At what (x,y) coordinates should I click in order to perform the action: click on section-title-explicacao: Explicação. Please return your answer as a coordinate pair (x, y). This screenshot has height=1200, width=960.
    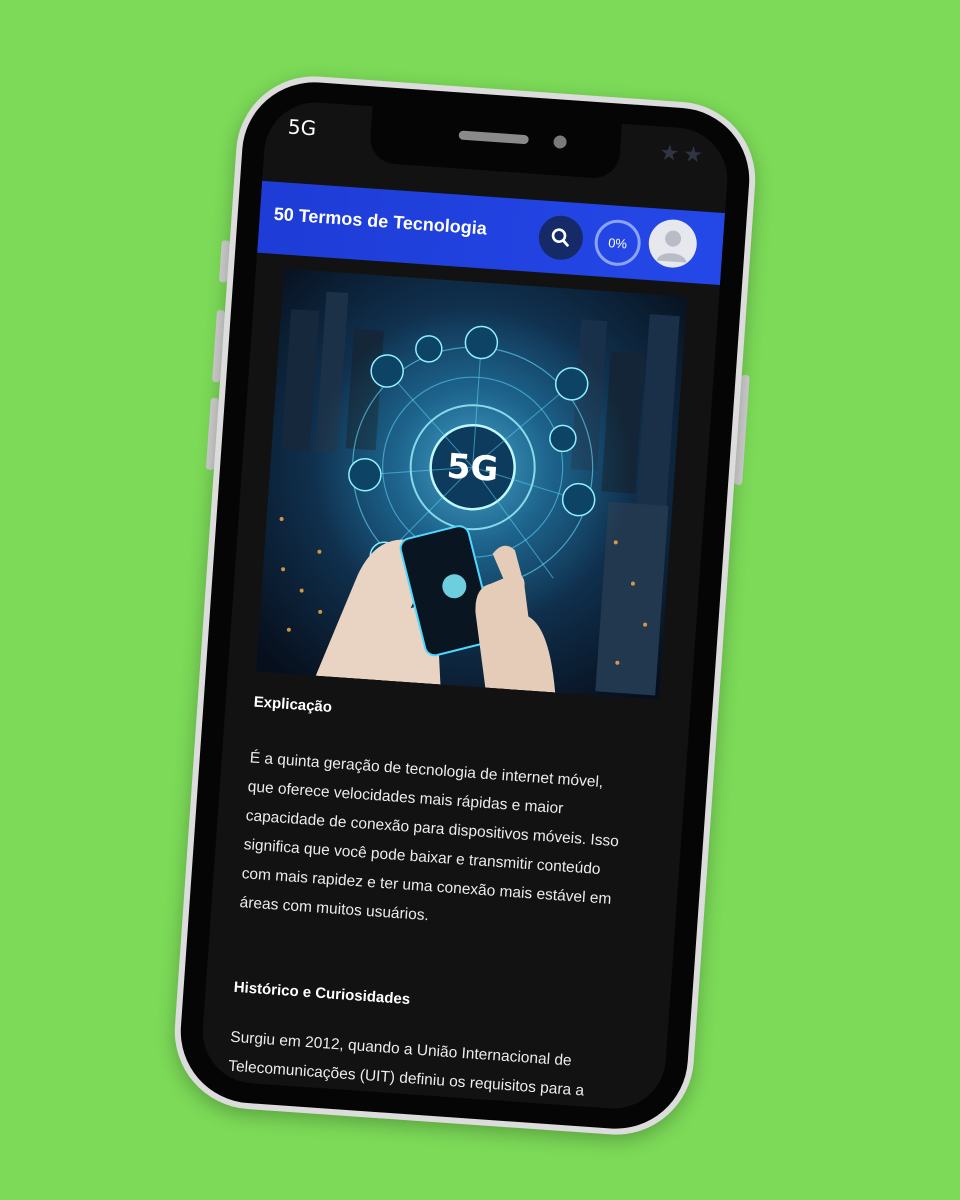
    Looking at the image, I should click on (293, 704).